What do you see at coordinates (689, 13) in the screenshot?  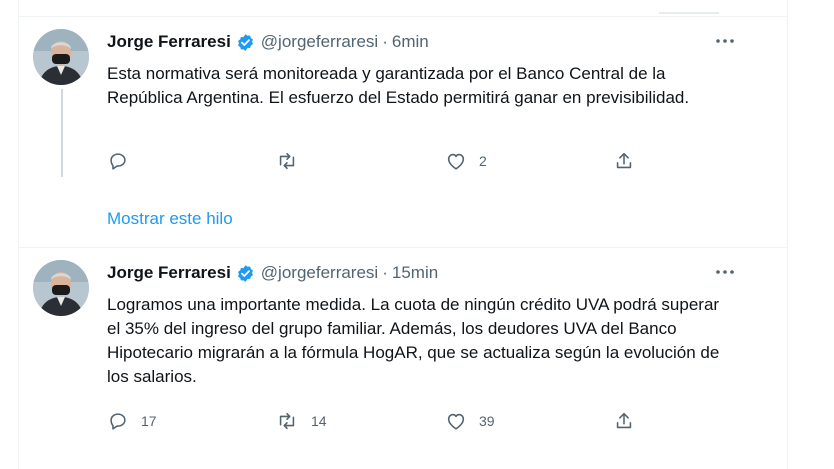 I see `previous-tweet-edge` at bounding box center [689, 13].